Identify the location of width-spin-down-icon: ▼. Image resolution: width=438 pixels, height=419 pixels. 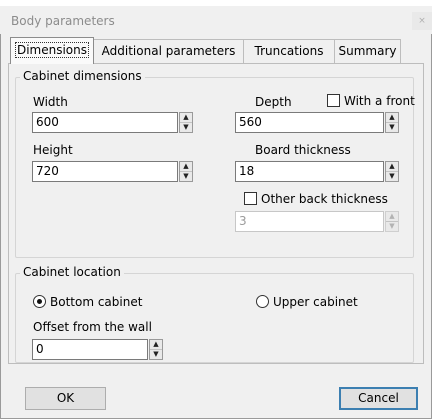
(186, 127).